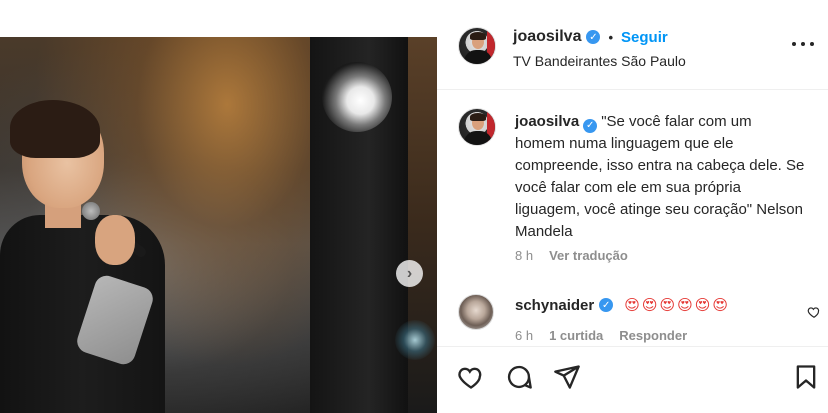 The width and height of the screenshot is (828, 413). I want to click on avatar, so click(477, 46).